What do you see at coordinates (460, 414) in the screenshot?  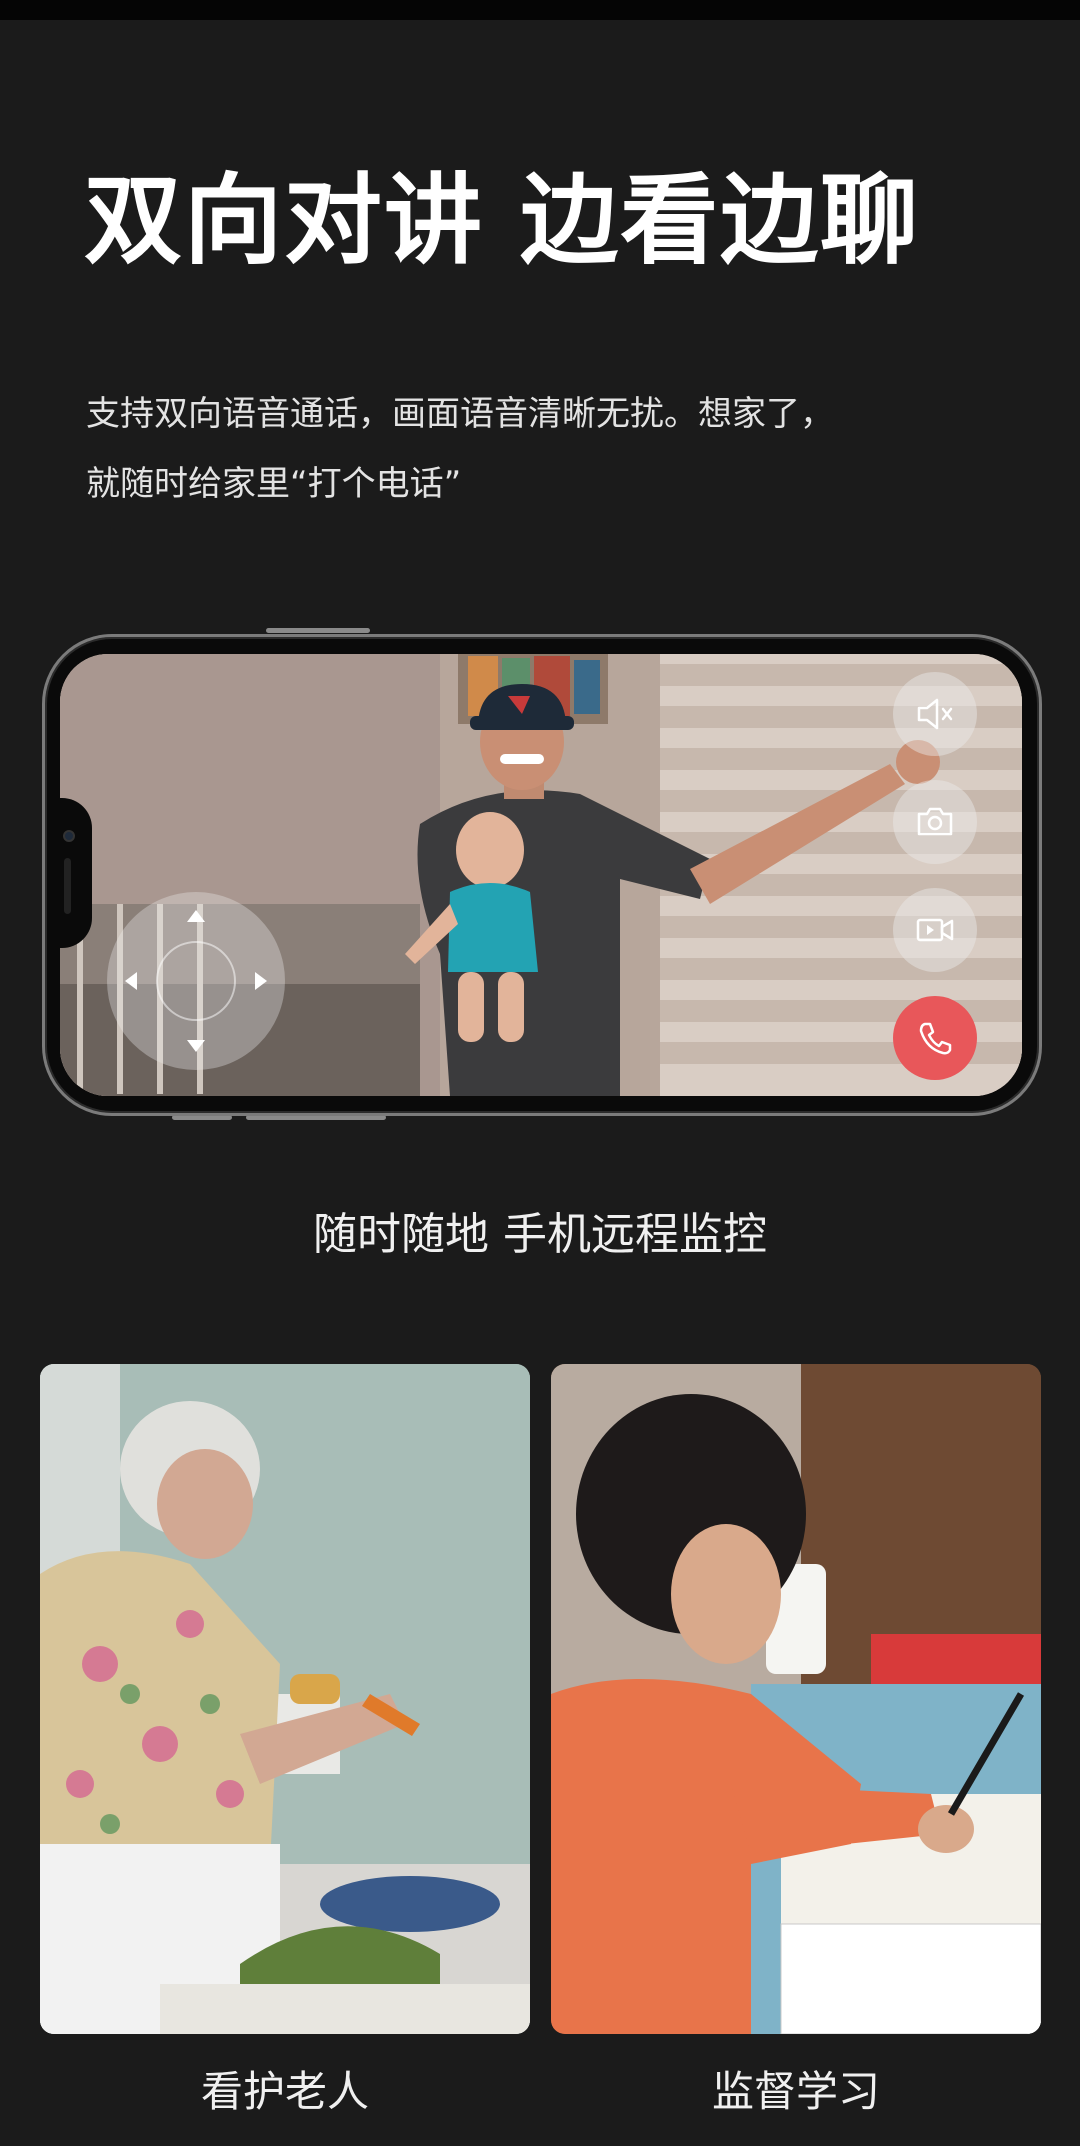 I see `description-line-1: 支持双向语音通话，画面语音清晰无扰。想家了，` at bounding box center [460, 414].